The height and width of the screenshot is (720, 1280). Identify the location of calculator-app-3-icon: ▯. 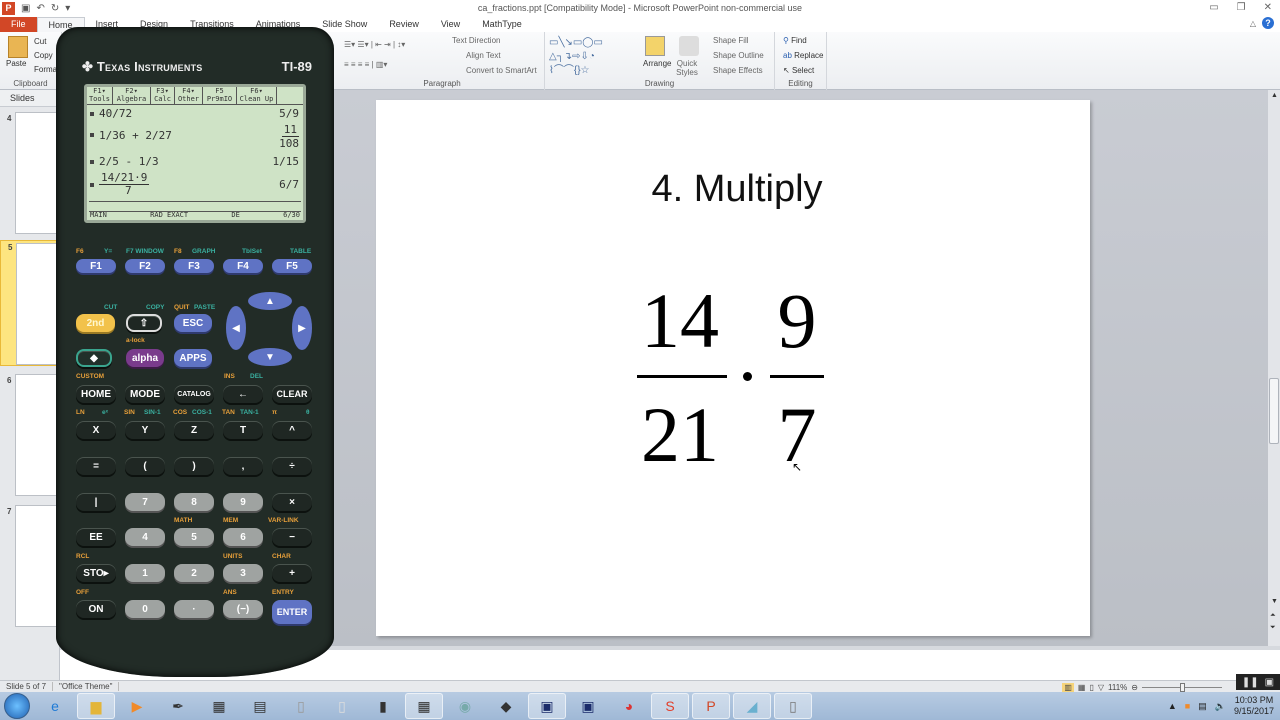
(301, 706).